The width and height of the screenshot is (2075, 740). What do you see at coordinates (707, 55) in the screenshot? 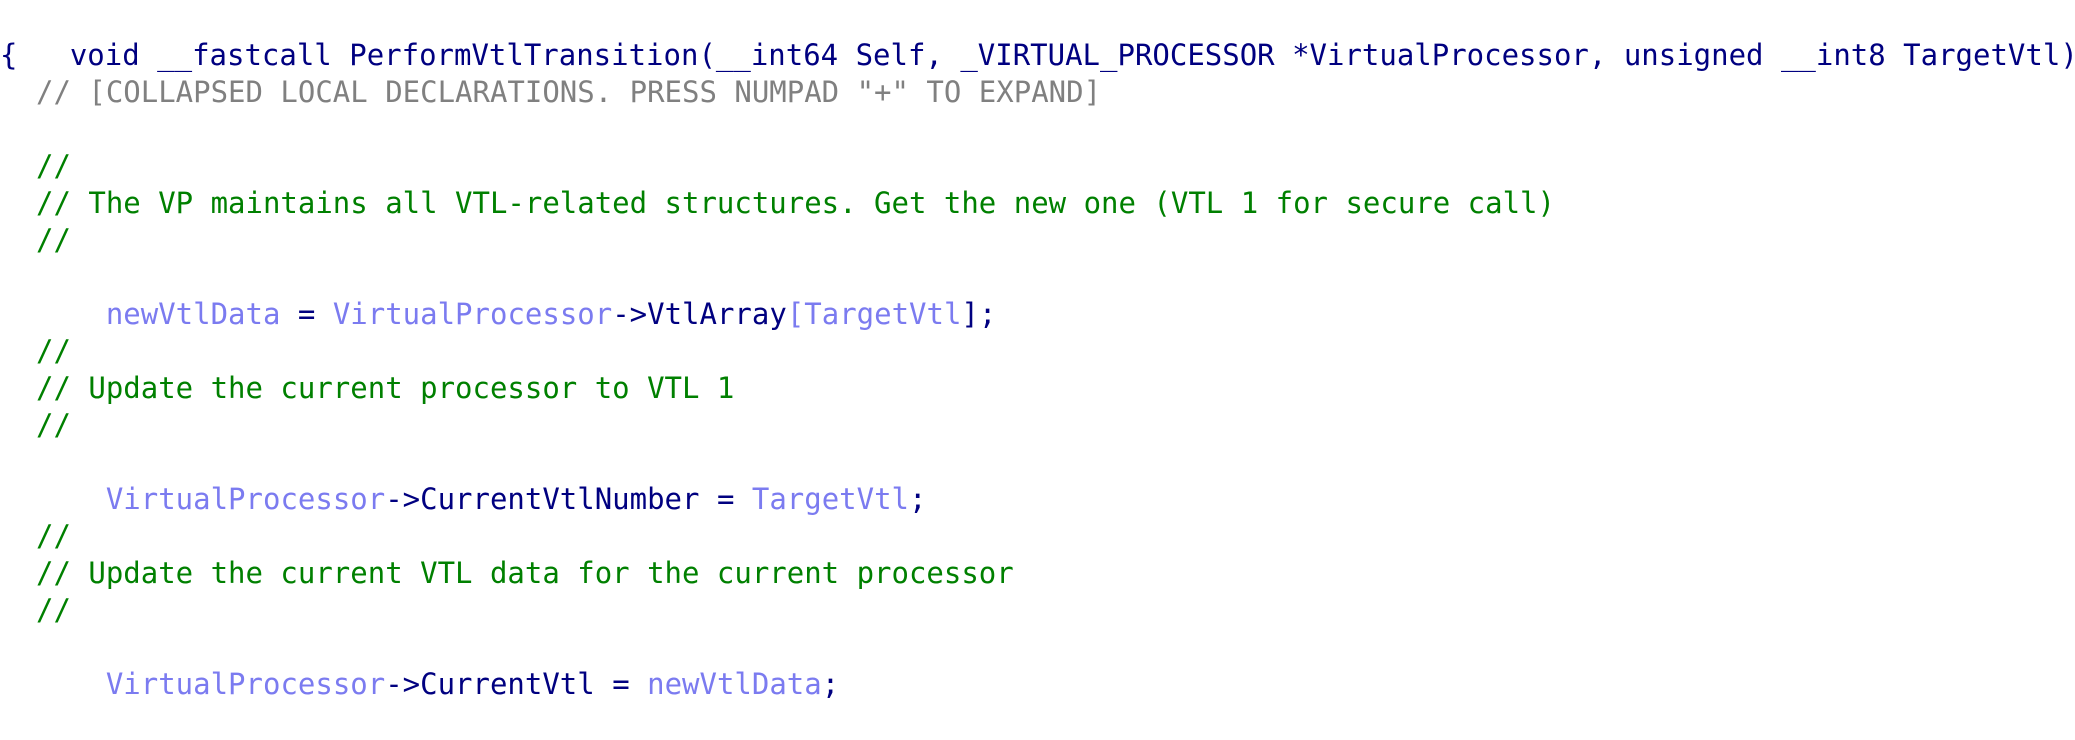
I see `paren-open: (` at bounding box center [707, 55].